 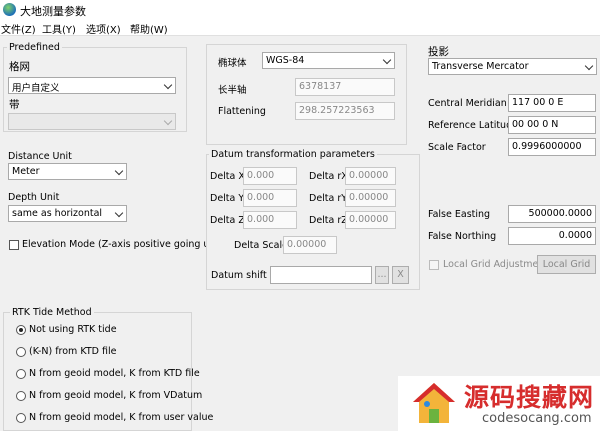 What do you see at coordinates (434, 403) in the screenshot?
I see `house-logo-icon` at bounding box center [434, 403].